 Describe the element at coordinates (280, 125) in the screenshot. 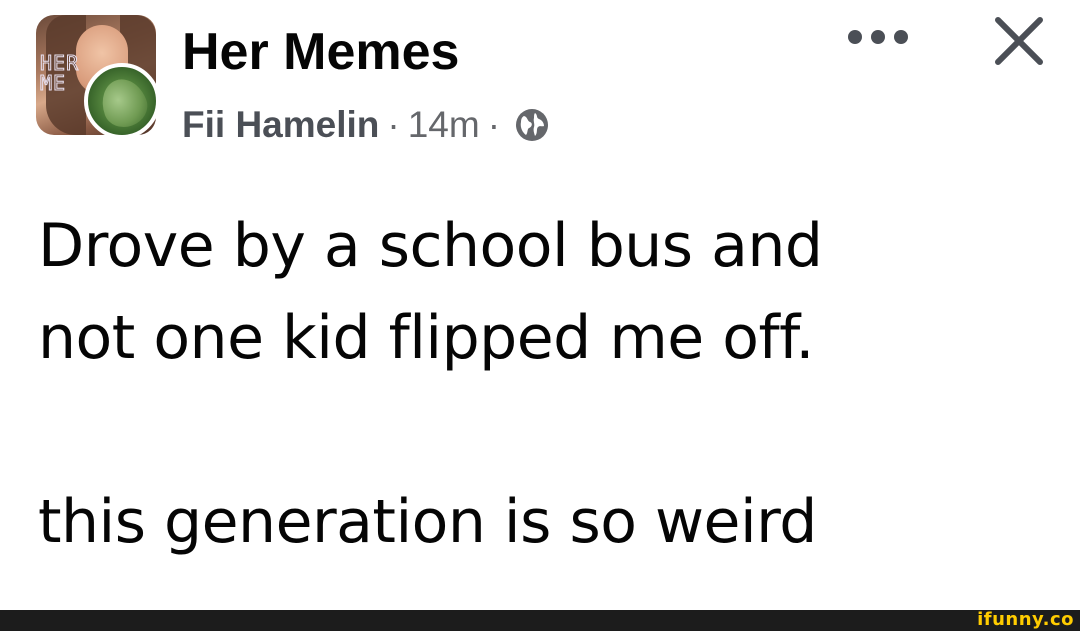

I see `author-name-link: Fii Hamelin` at that location.